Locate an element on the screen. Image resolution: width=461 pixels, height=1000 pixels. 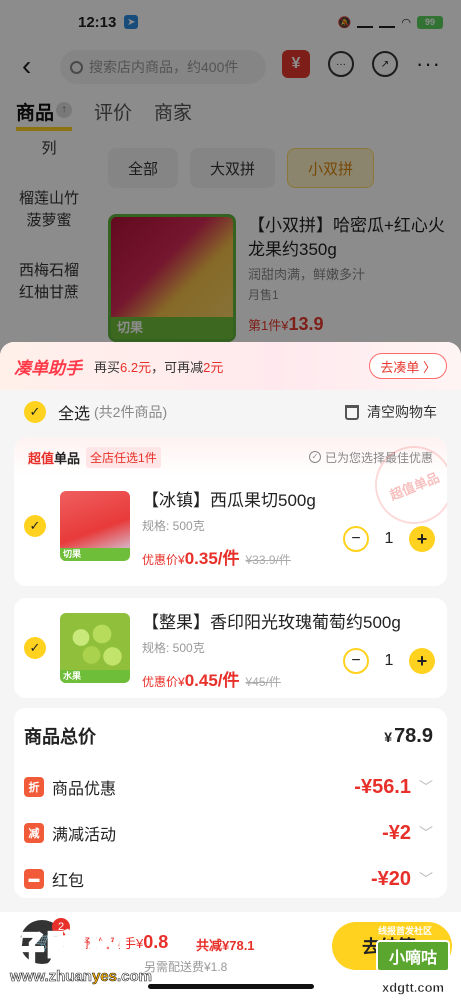
reduction-icon: 减 is located at coordinates (34, 833).